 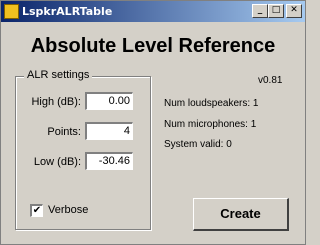 I want to click on high-label: High (dB):, so click(x=56, y=102).